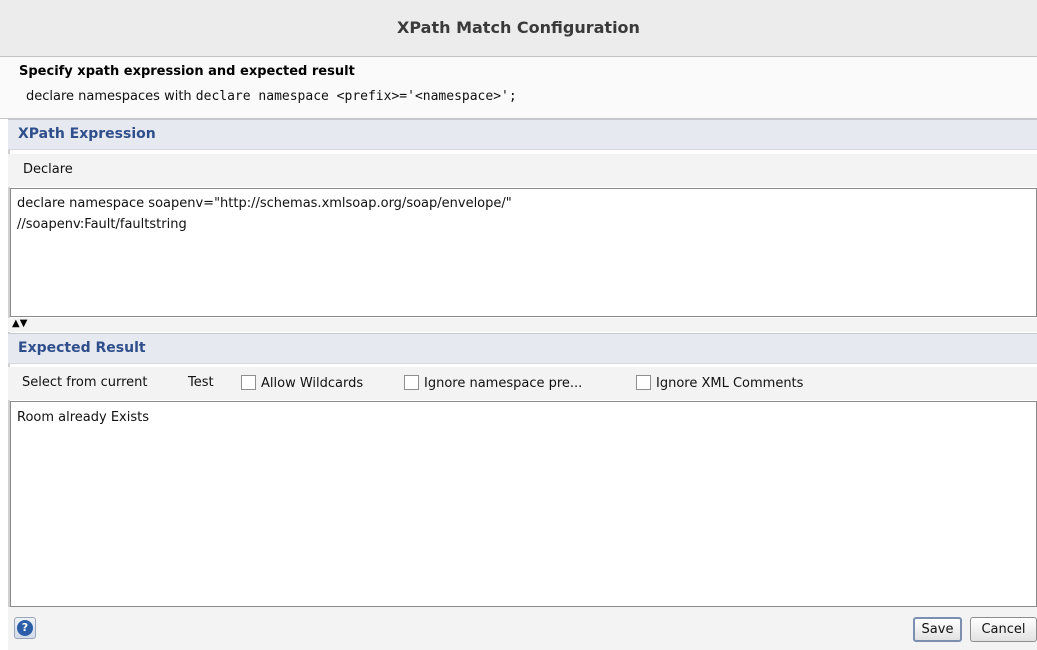  Describe the element at coordinates (82, 348) in the screenshot. I see `expected-section-title: Expected Result` at that location.